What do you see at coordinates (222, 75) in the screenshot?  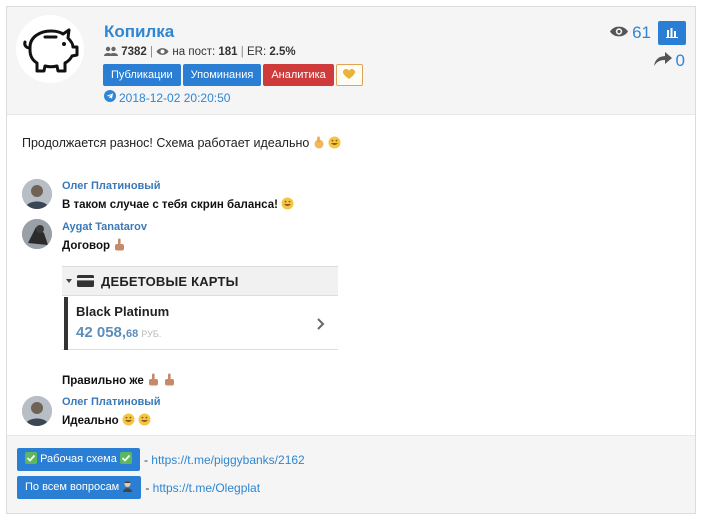 I see `mentions-button: Упоминания` at bounding box center [222, 75].